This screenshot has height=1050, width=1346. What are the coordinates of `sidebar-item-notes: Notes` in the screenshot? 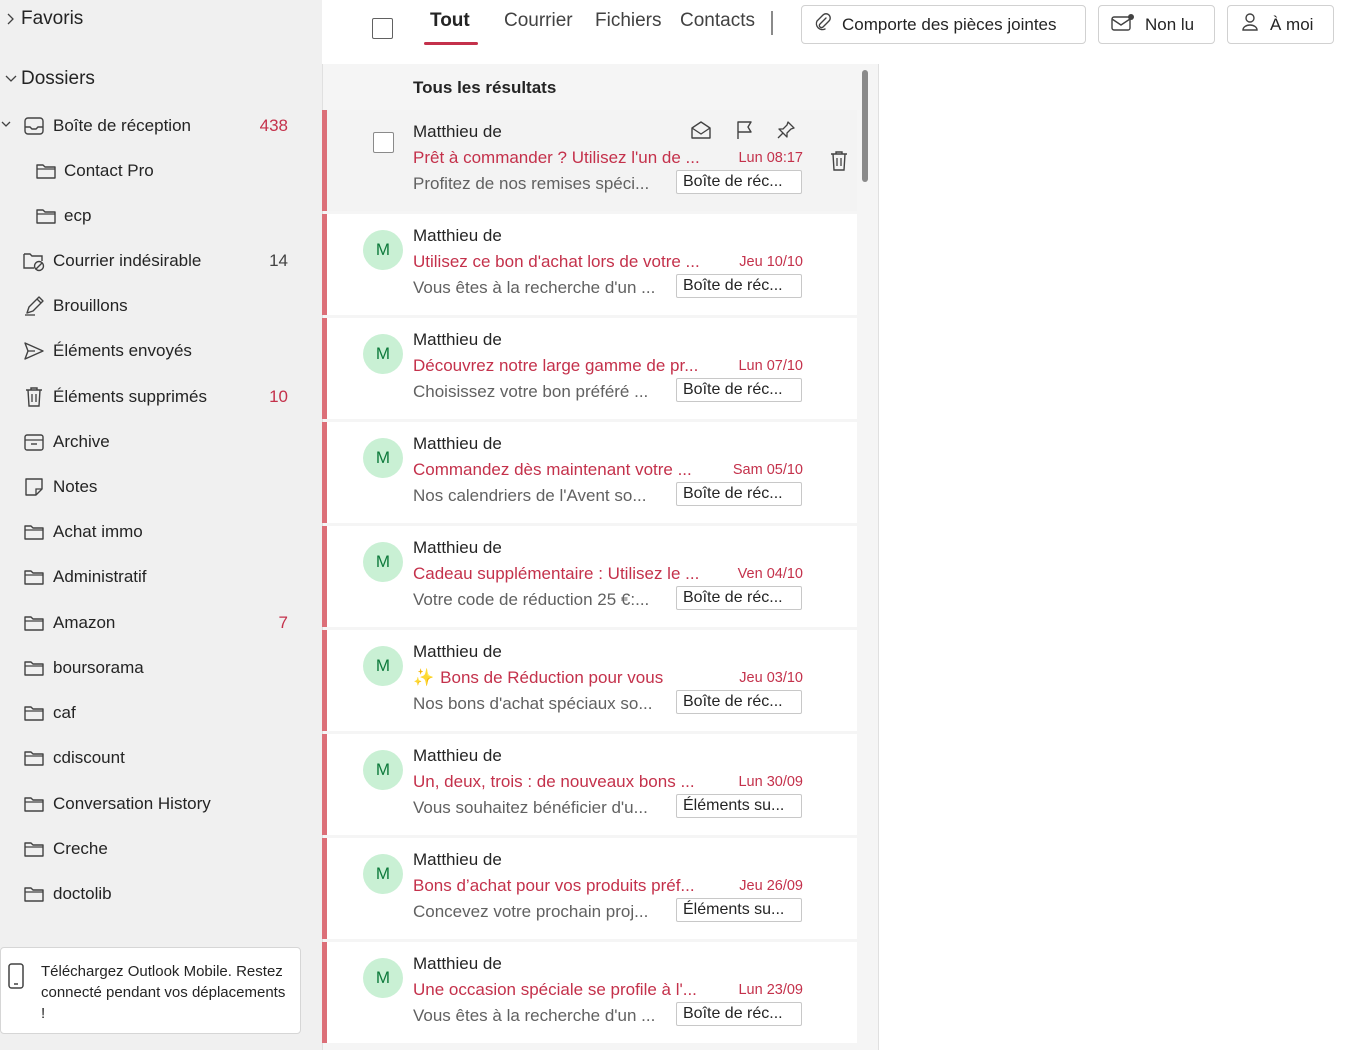 It's located at (155, 487).